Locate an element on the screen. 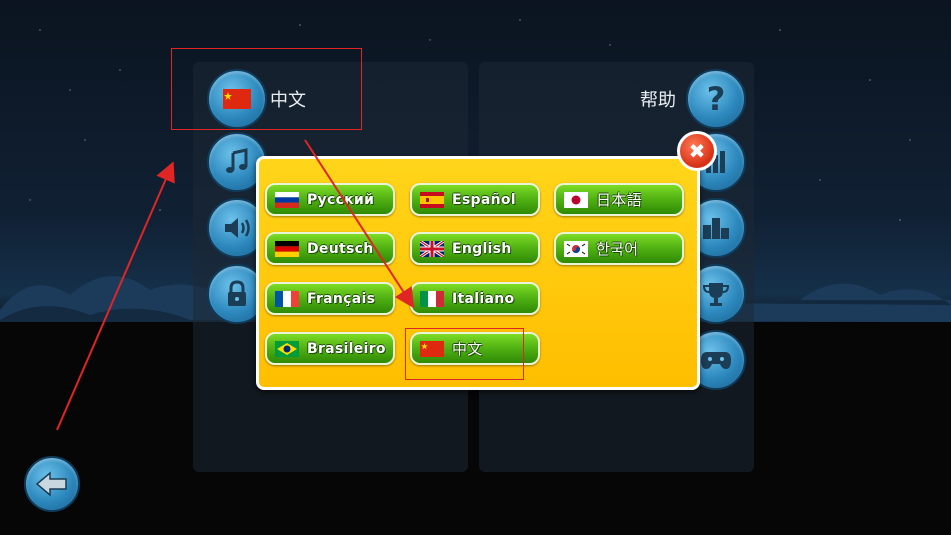  music-note-icon is located at coordinates (237, 160).